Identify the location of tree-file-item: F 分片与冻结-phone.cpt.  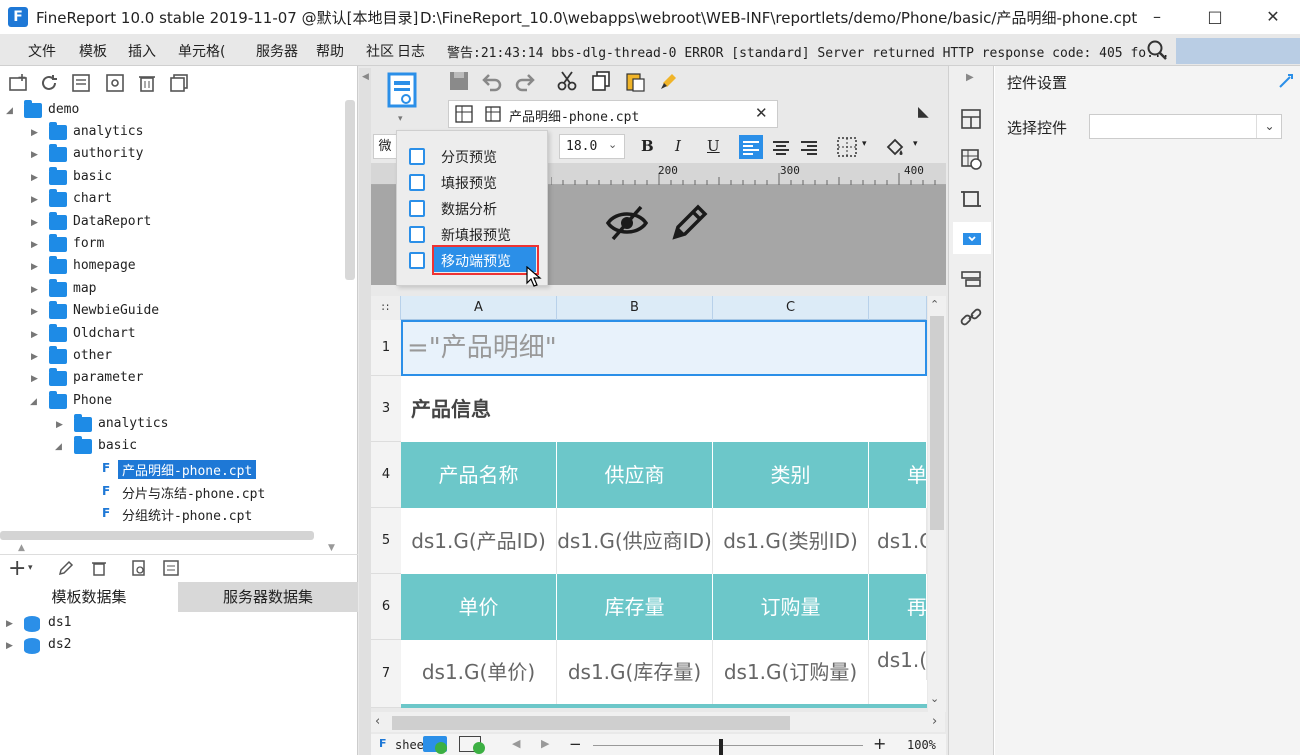
(170, 492).